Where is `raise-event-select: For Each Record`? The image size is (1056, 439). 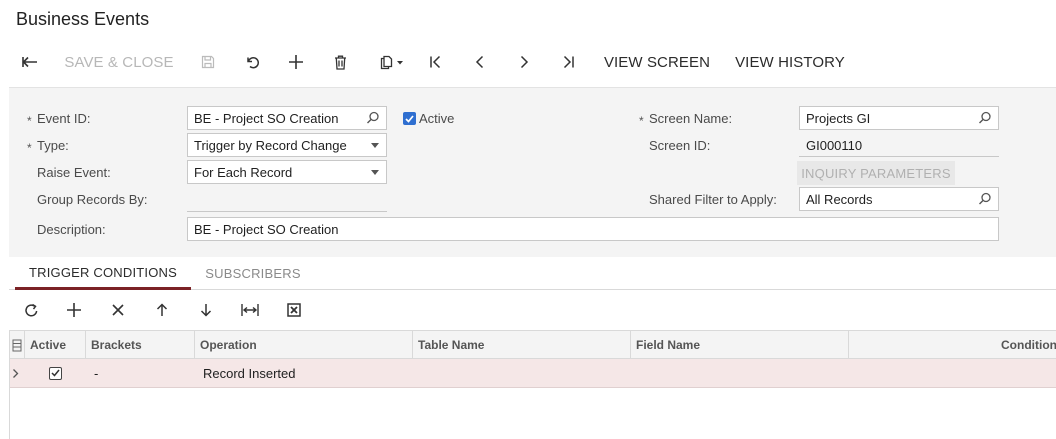 raise-event-select: For Each Record is located at coordinates (287, 172).